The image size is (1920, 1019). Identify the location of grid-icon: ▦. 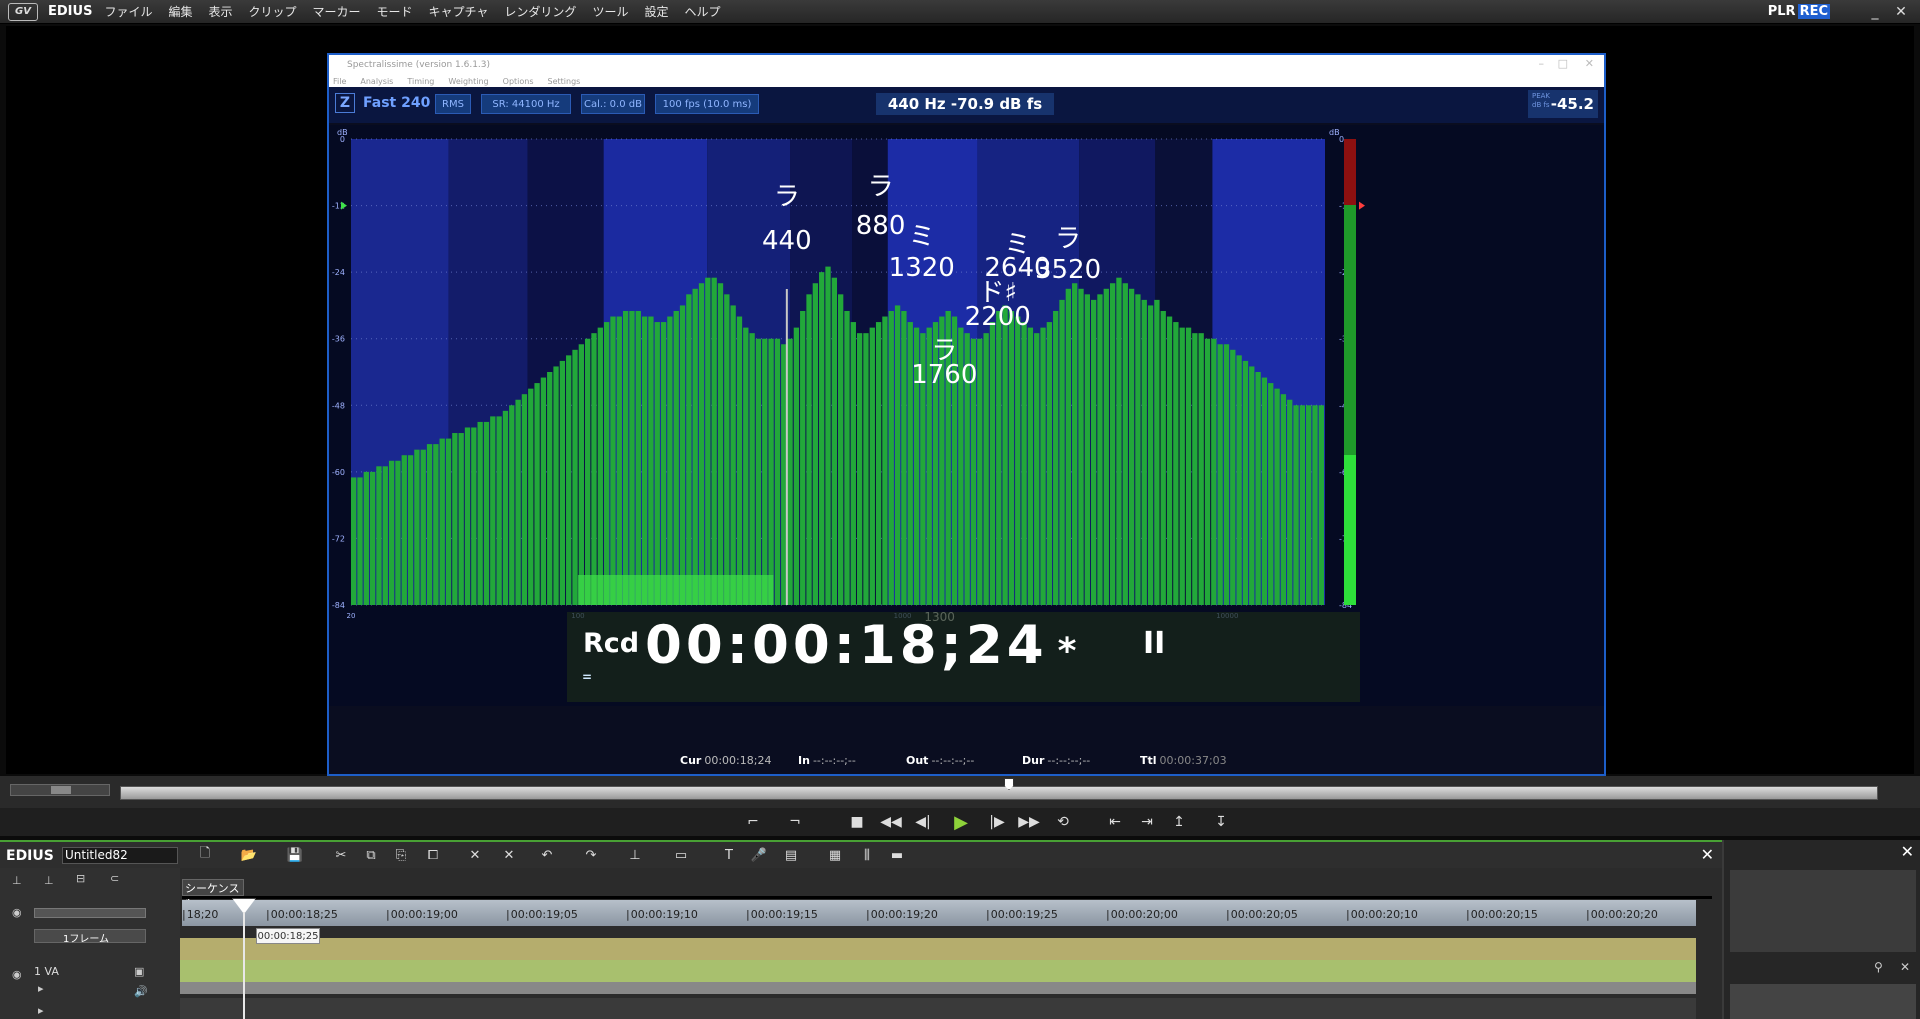
(835, 855).